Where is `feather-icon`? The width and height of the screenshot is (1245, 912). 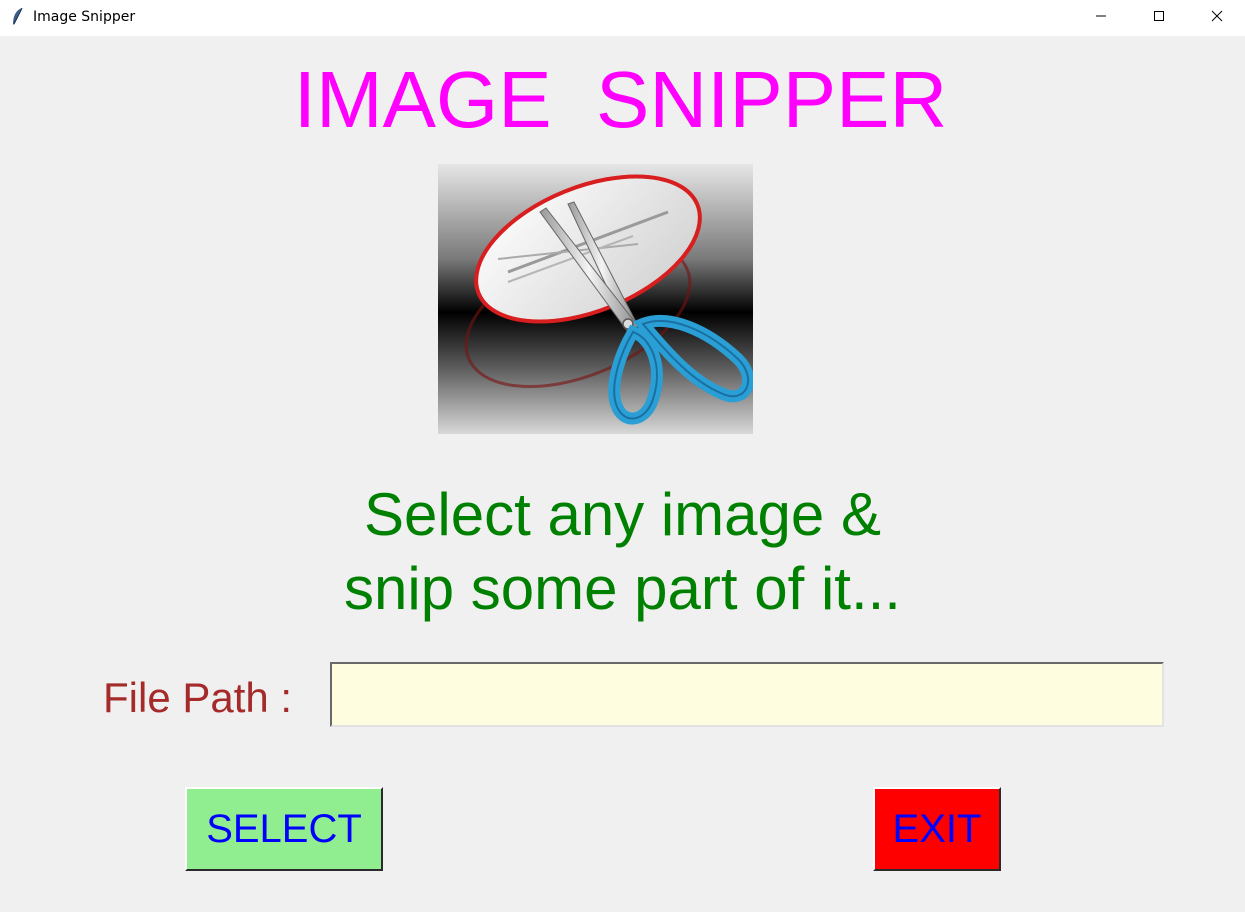
feather-icon is located at coordinates (17, 17).